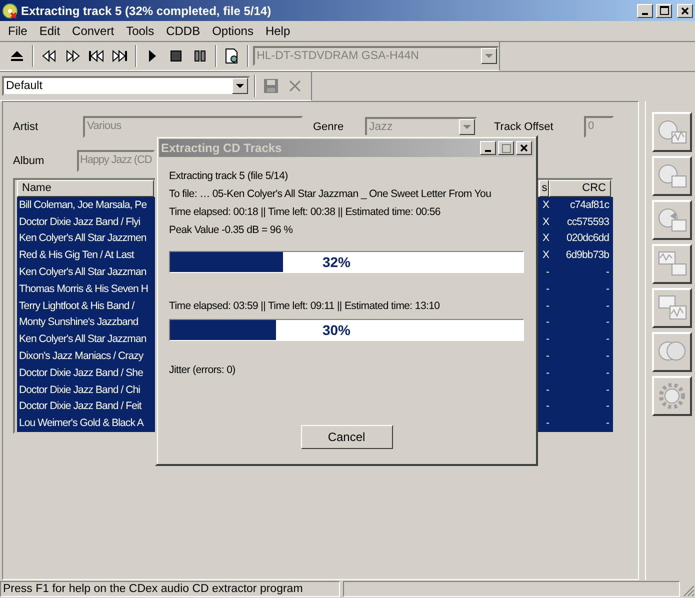  What do you see at coordinates (200, 56) in the screenshot?
I see `pause-icon` at bounding box center [200, 56].